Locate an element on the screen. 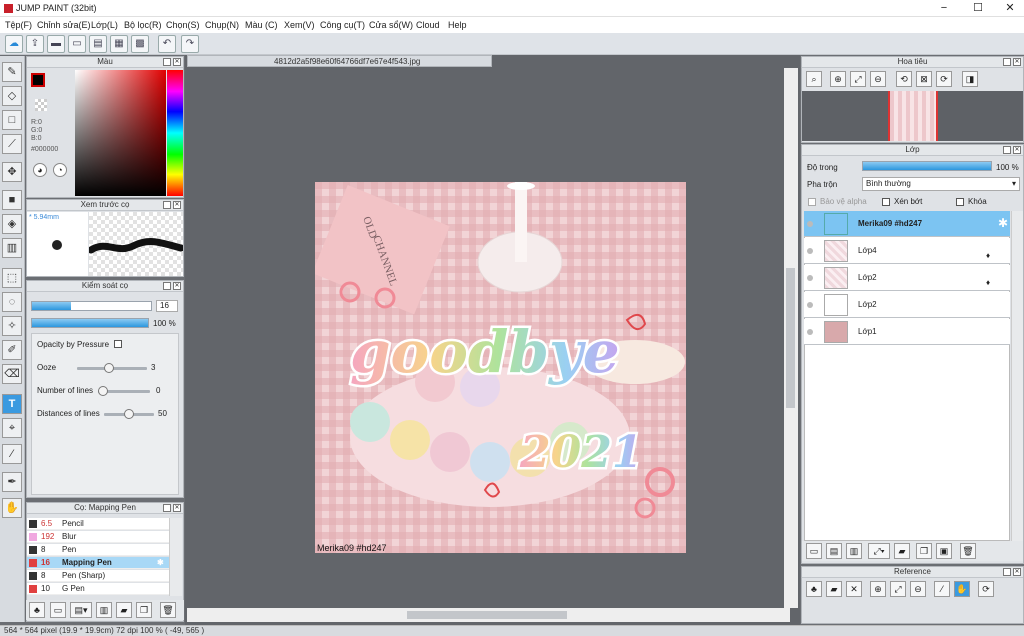  distances-of-lines-knob is located at coordinates (129, 414).